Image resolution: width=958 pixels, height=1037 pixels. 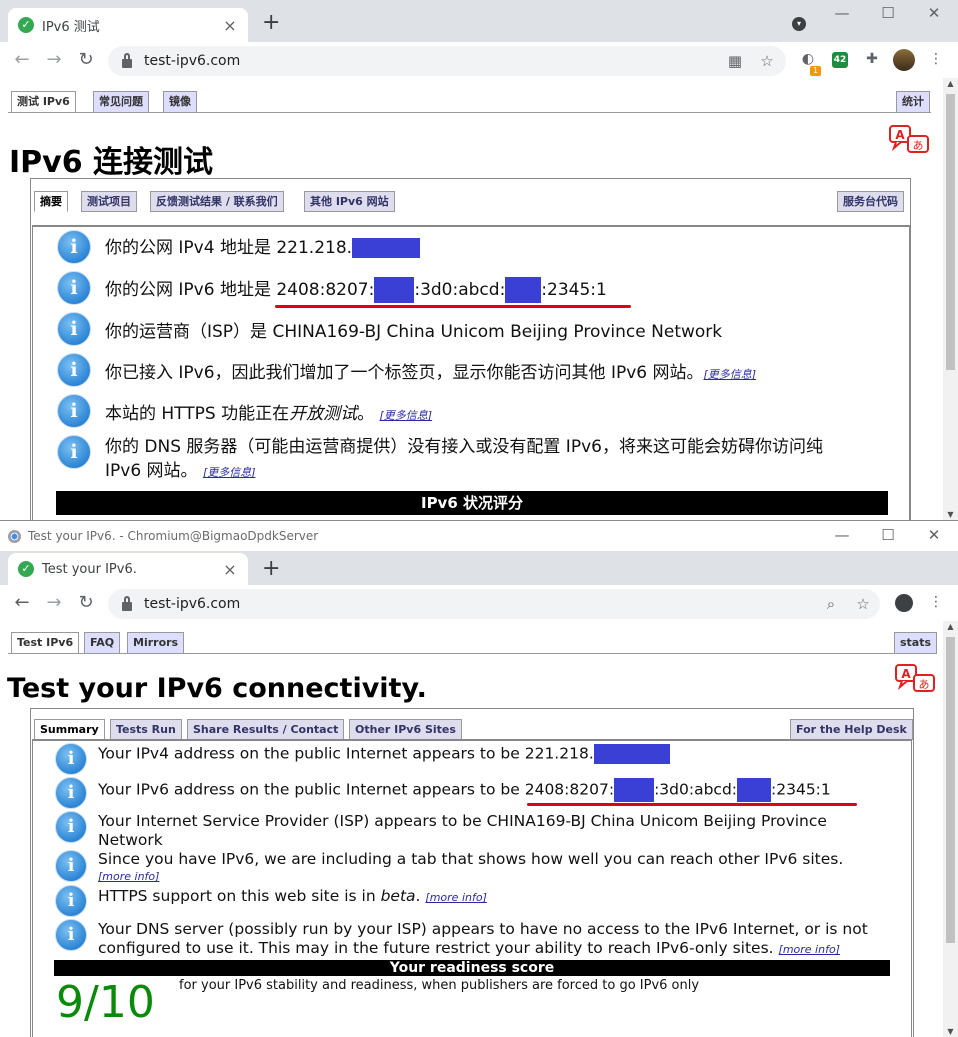 What do you see at coordinates (735, 61) in the screenshot?
I see `qr-code-icon: ▦` at bounding box center [735, 61].